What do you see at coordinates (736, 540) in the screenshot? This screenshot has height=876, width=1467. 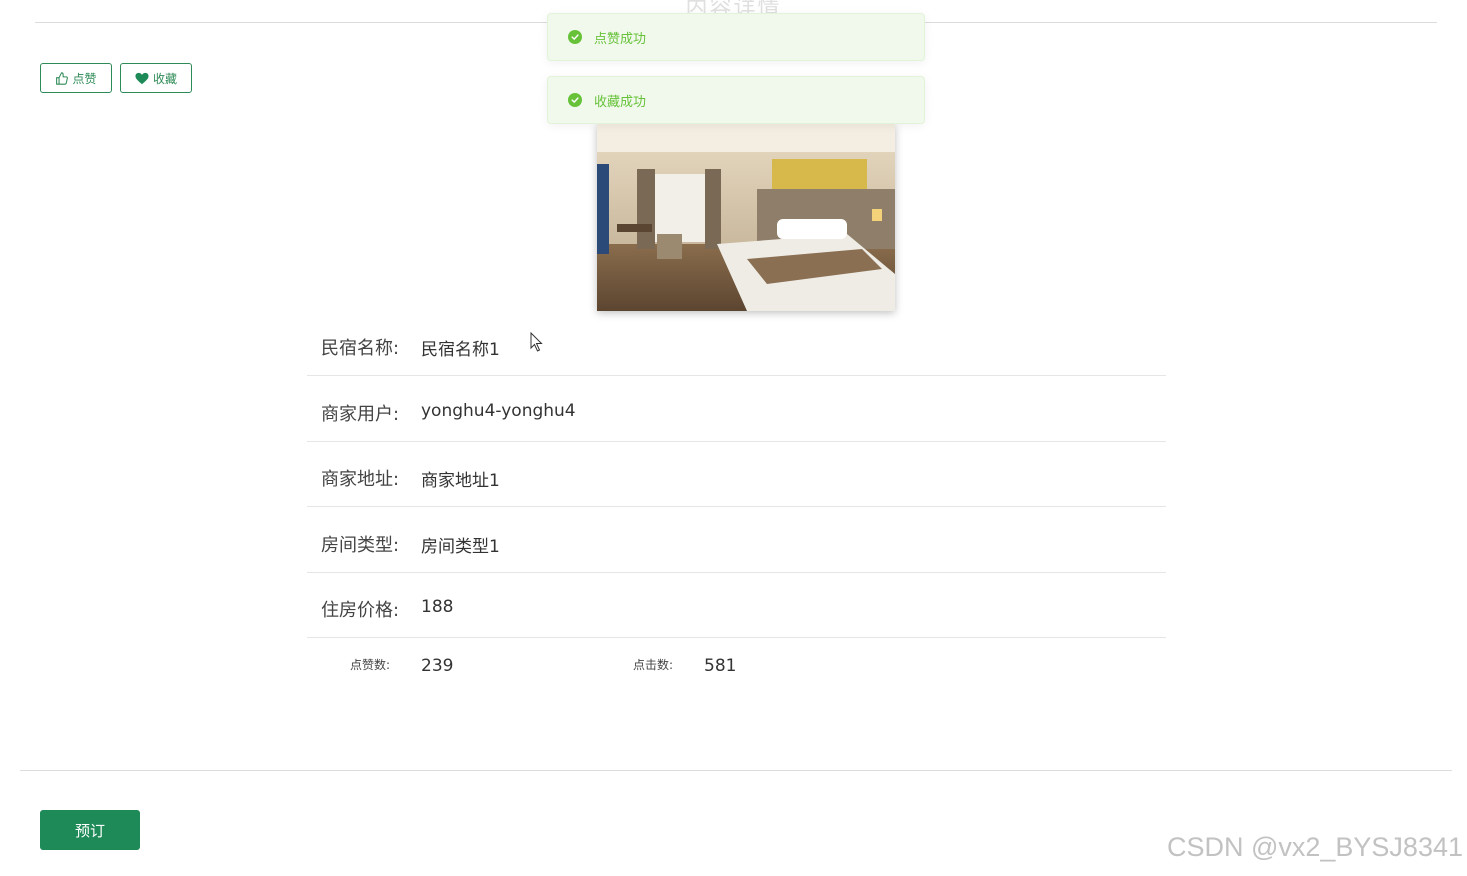 I see `detail-row-room-type: 房间类型: 房间类型1` at bounding box center [736, 540].